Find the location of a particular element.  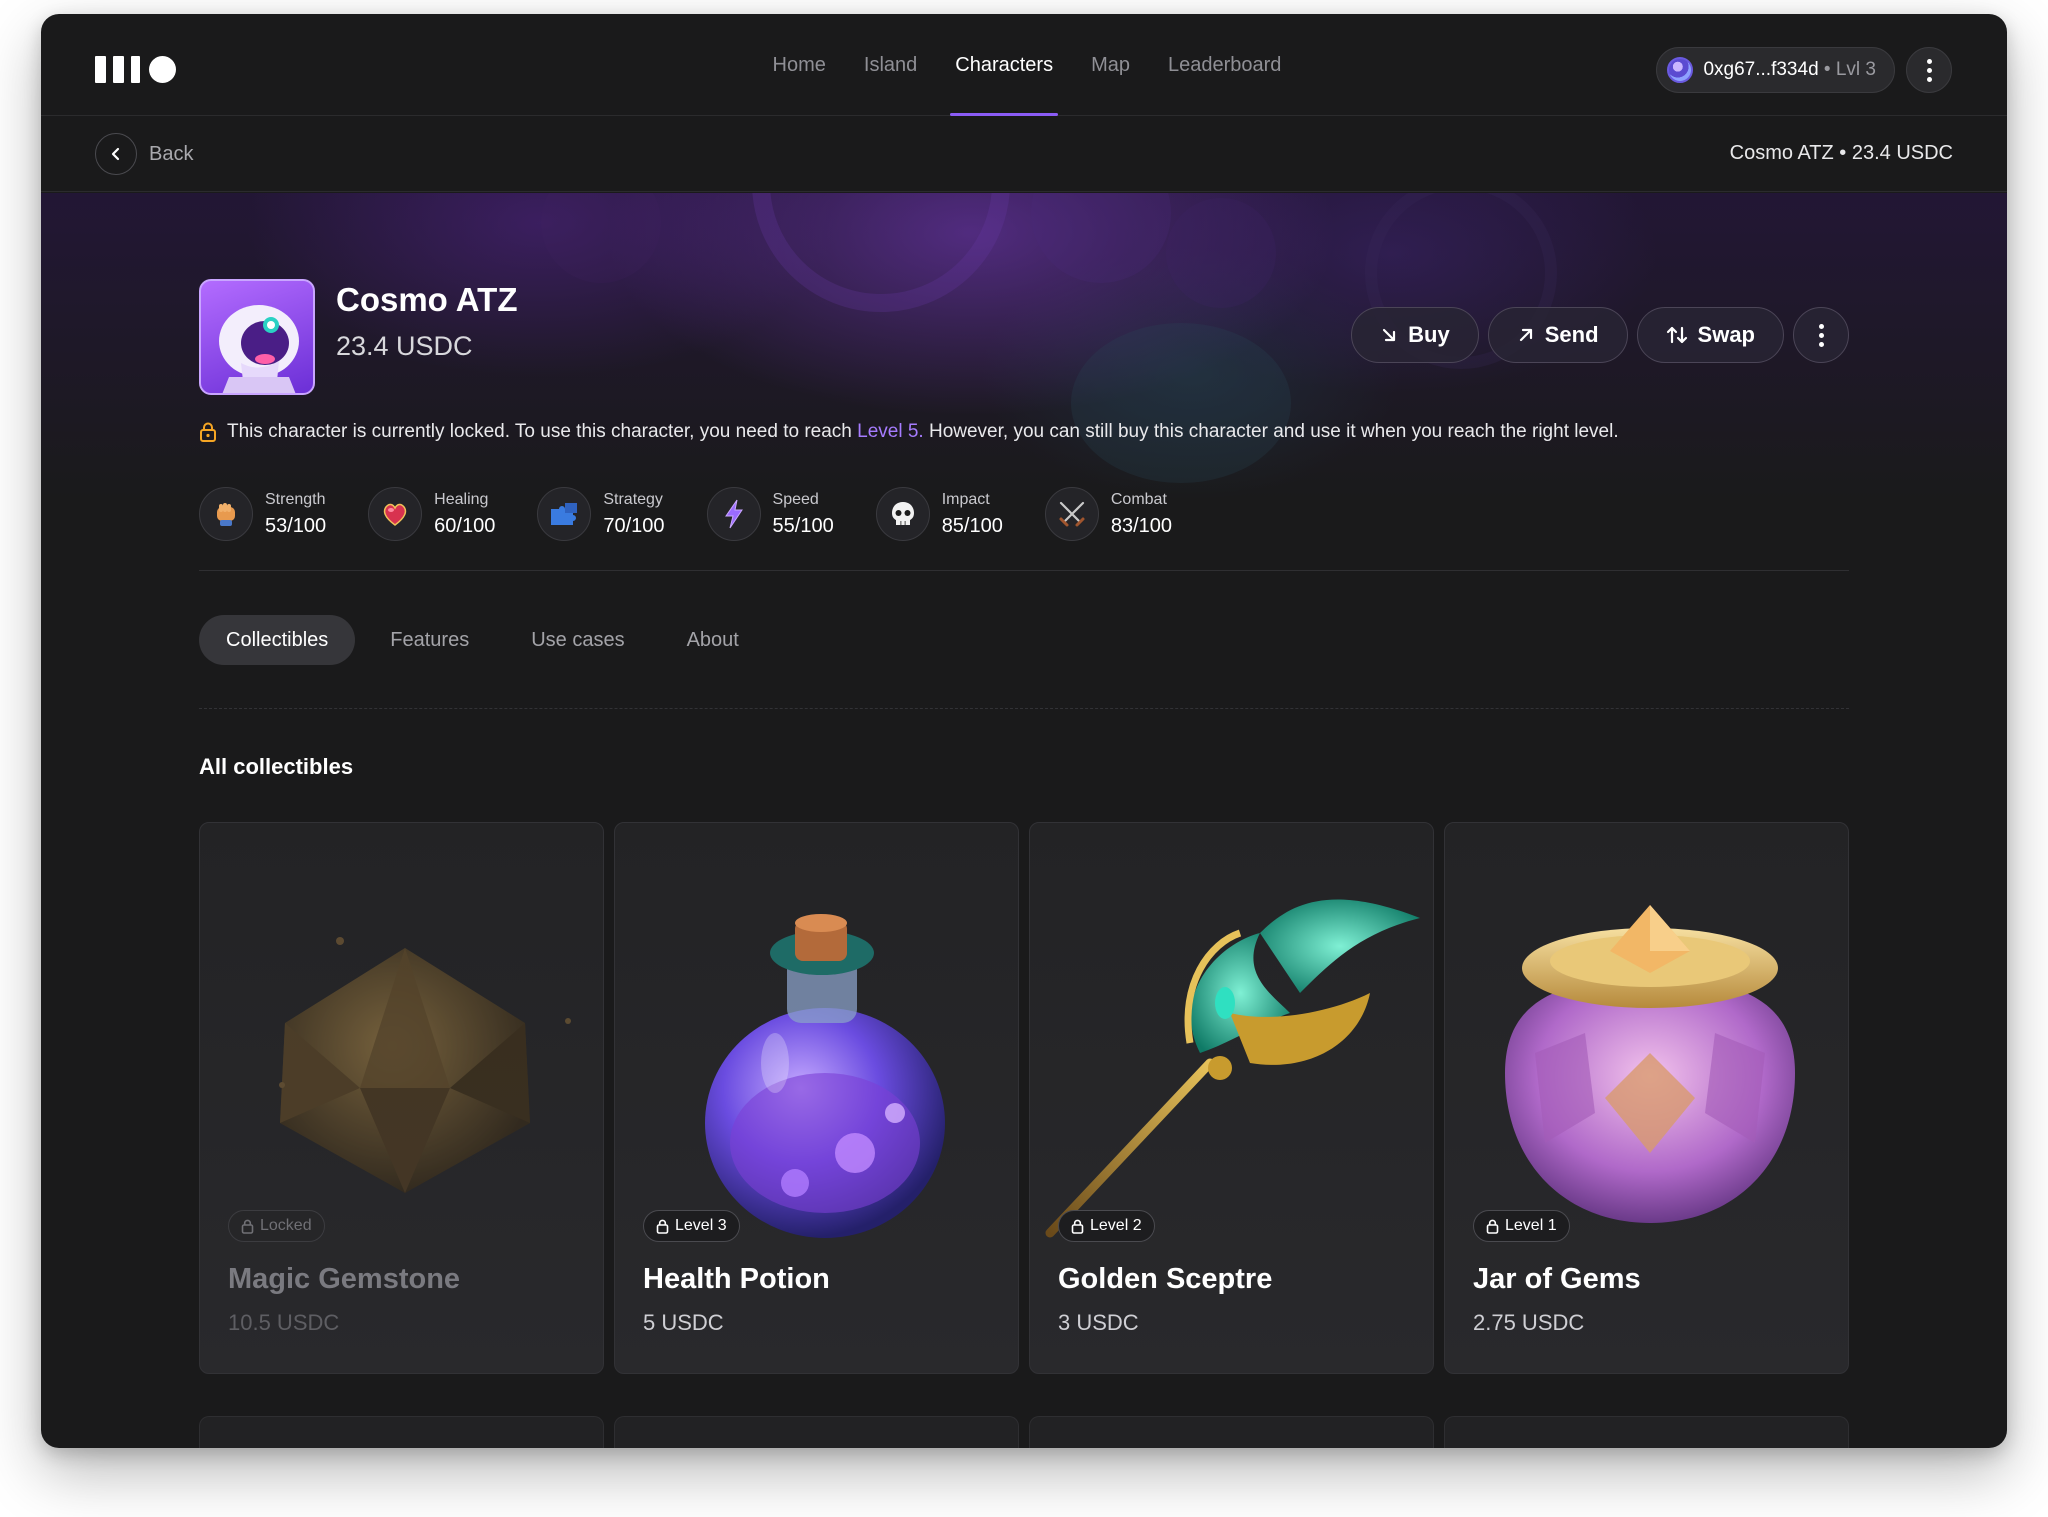

stat-label: Combat is located at coordinates (1138, 499).